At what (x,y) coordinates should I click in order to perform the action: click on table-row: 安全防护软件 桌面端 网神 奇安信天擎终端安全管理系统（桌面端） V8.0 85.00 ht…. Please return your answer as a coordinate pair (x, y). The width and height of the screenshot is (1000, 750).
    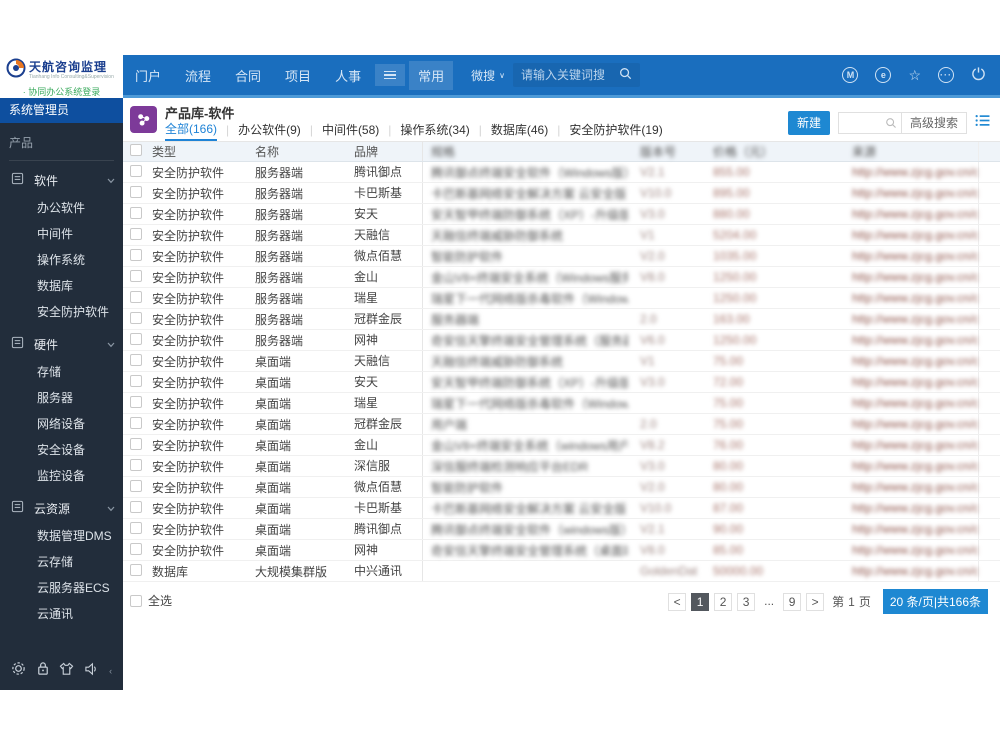
    Looking at the image, I should click on (561, 550).